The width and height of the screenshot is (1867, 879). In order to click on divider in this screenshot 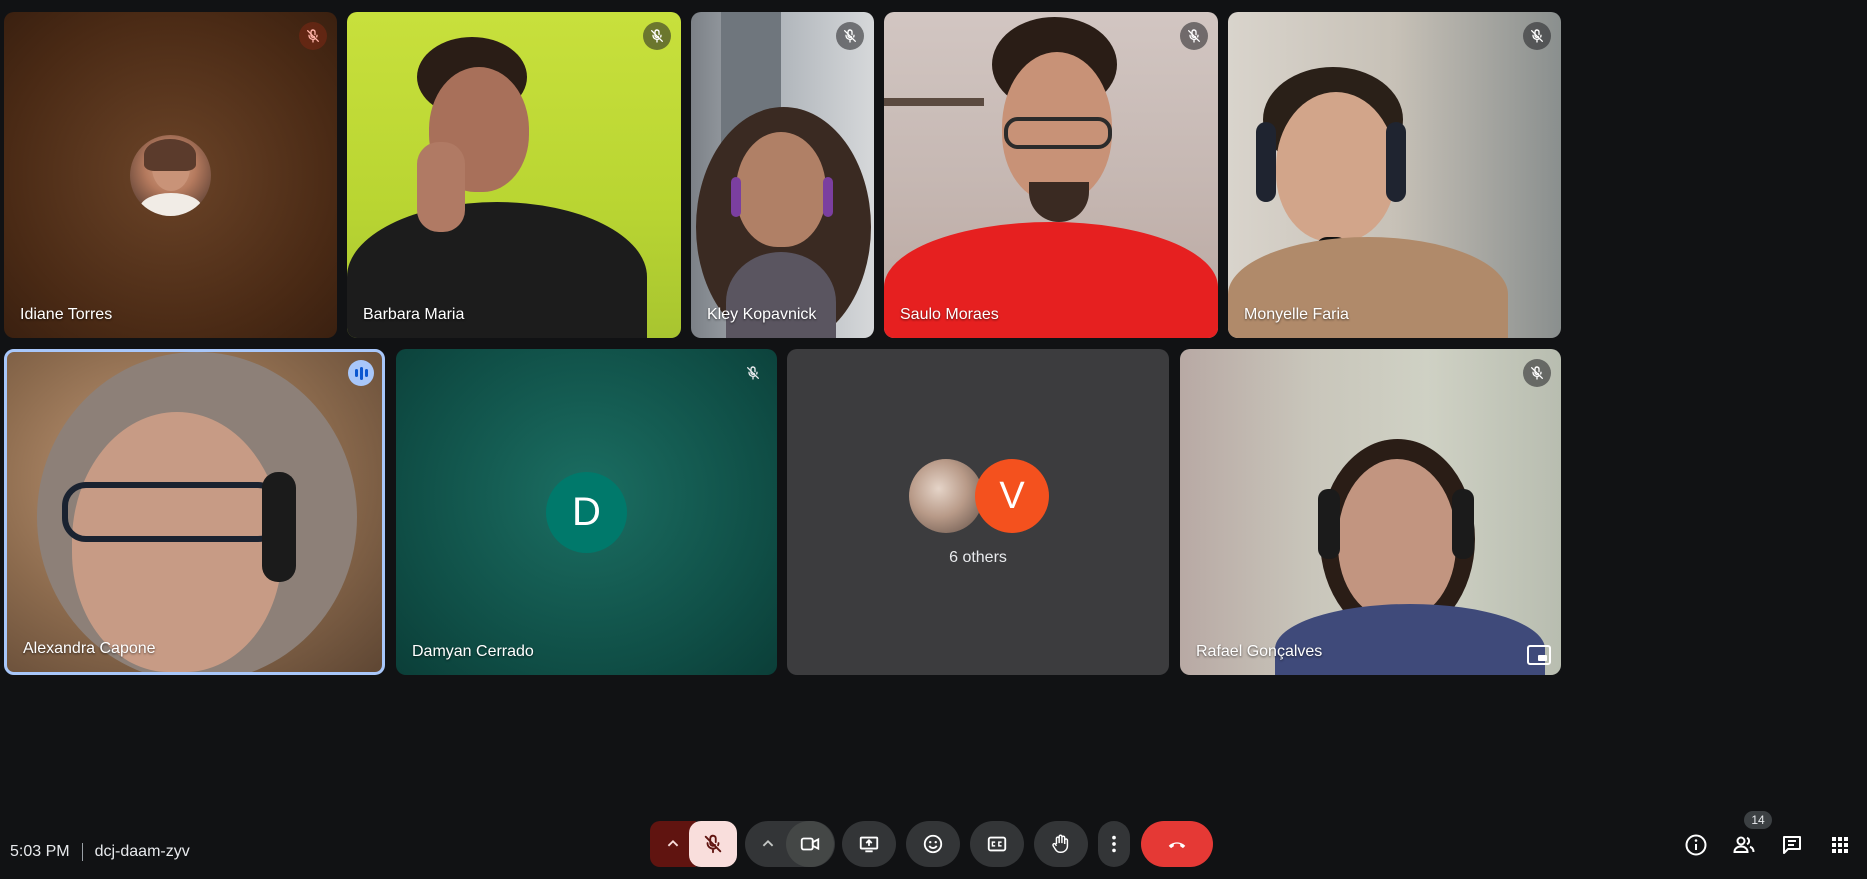, I will do `click(82, 852)`.